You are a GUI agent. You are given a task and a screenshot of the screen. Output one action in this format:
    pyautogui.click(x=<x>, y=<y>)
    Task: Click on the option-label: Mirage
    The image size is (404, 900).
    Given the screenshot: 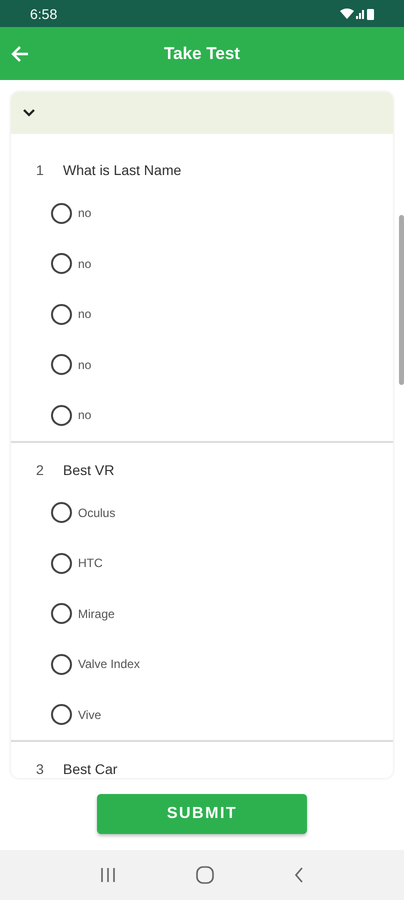 What is the action you would take?
    pyautogui.click(x=96, y=613)
    